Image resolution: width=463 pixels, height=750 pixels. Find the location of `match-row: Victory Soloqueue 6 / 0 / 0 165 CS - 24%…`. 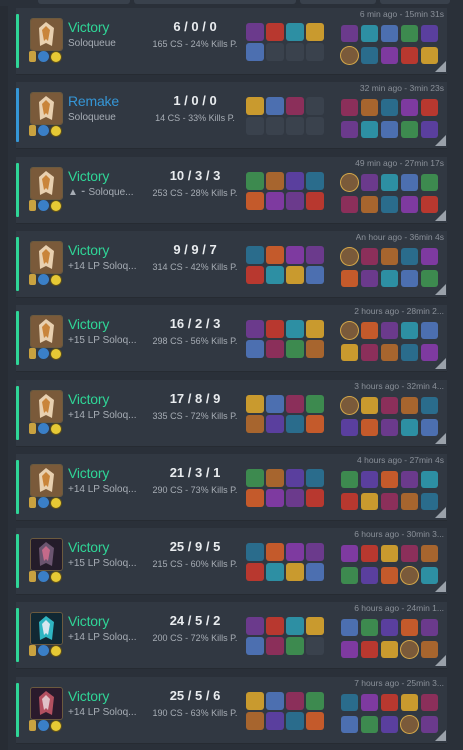

match-row: Victory Soloqueue 6 / 0 / 0 165 CS - 24%… is located at coordinates (231, 41).